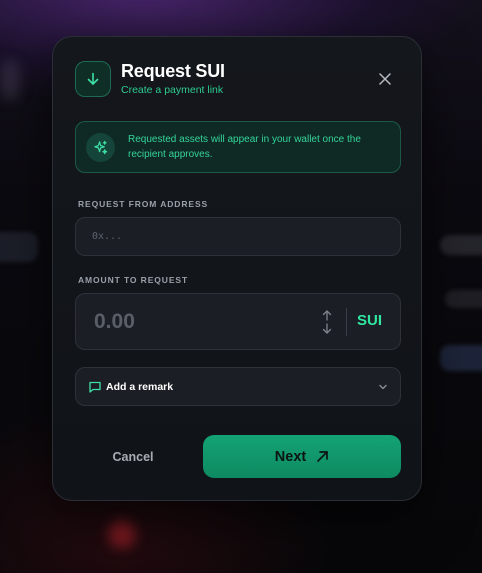 The image size is (482, 573). I want to click on amount-field-label: AMOUNT TO REQUEST, so click(133, 280).